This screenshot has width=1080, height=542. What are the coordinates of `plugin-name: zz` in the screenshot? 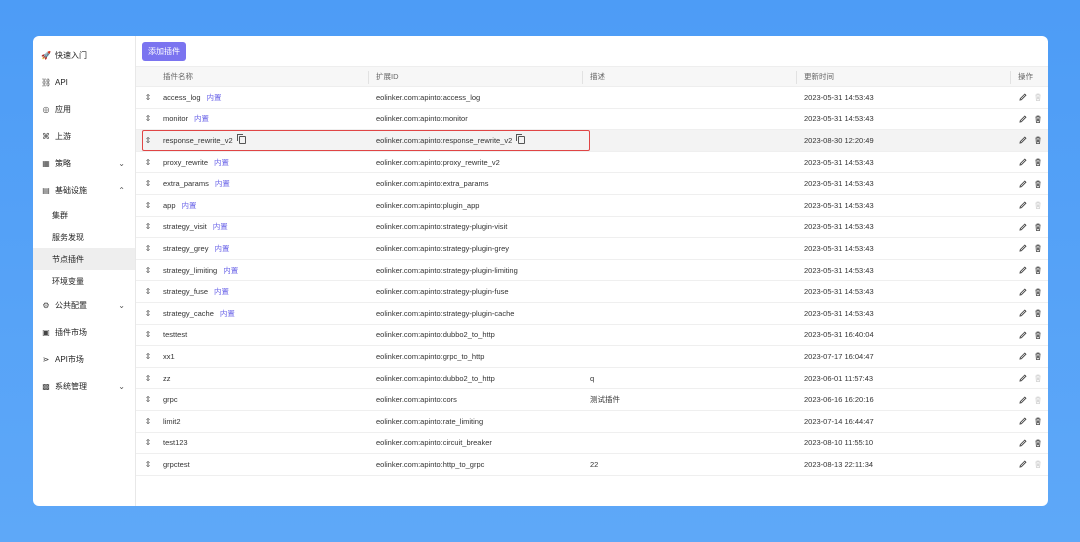 It's located at (167, 378).